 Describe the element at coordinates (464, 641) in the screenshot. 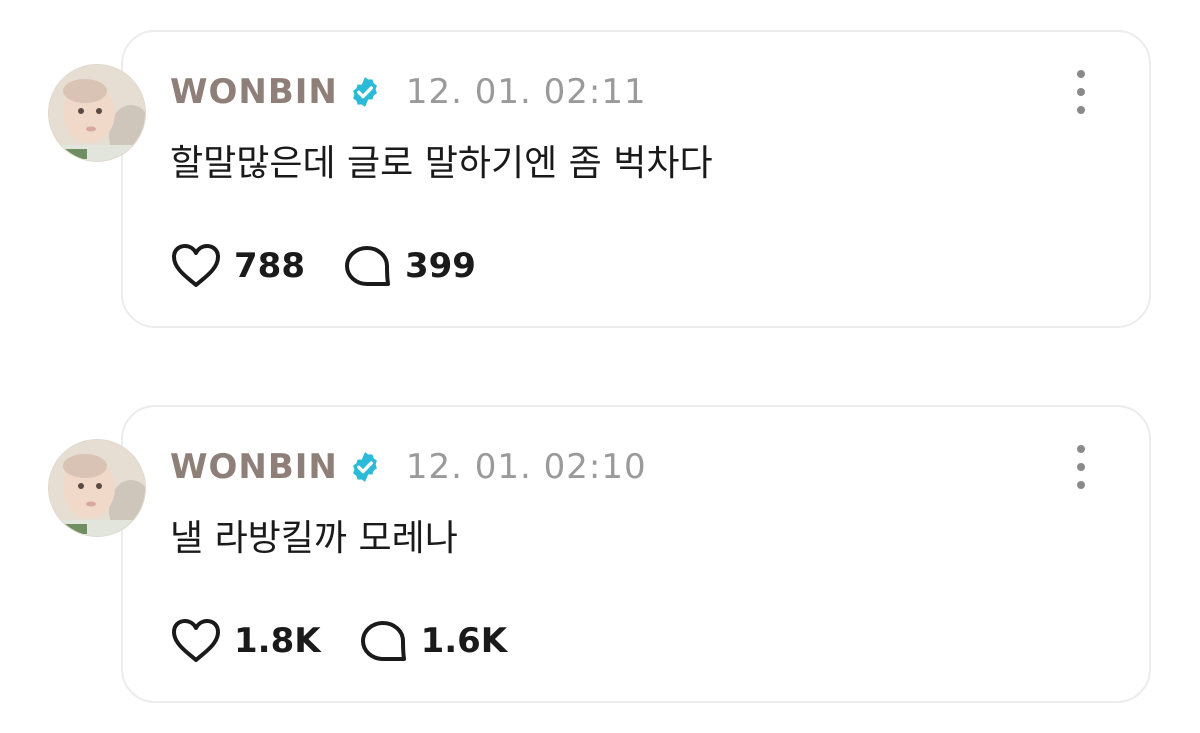

I see `reply-count: 1.6K` at that location.